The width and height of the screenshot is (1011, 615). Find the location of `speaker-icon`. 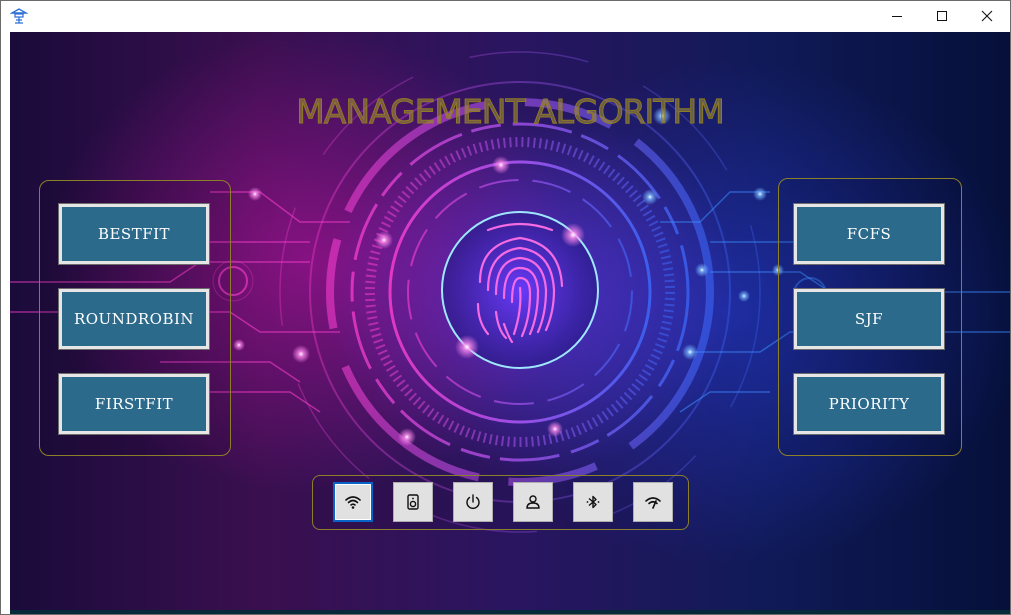

speaker-icon is located at coordinates (413, 502).